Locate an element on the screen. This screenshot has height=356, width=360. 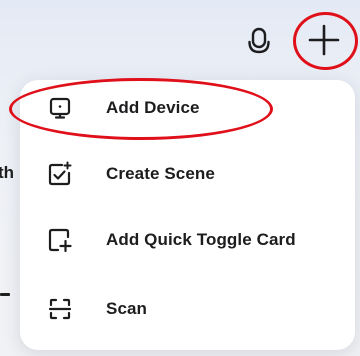
menu-item-add-device: Add Device is located at coordinates (187, 108).